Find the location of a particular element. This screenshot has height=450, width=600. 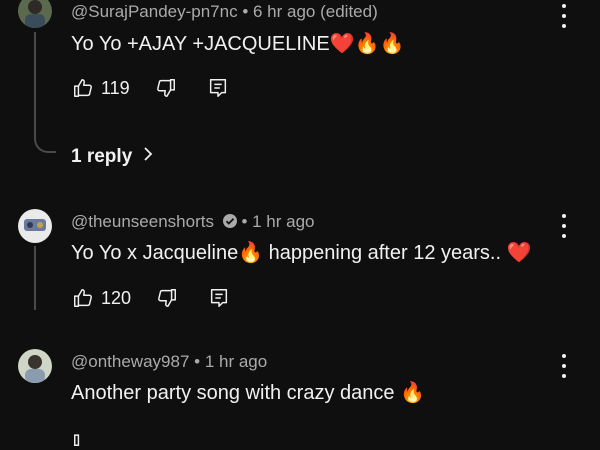

comment-time: • 6 hr ago (edited) is located at coordinates (310, 11).